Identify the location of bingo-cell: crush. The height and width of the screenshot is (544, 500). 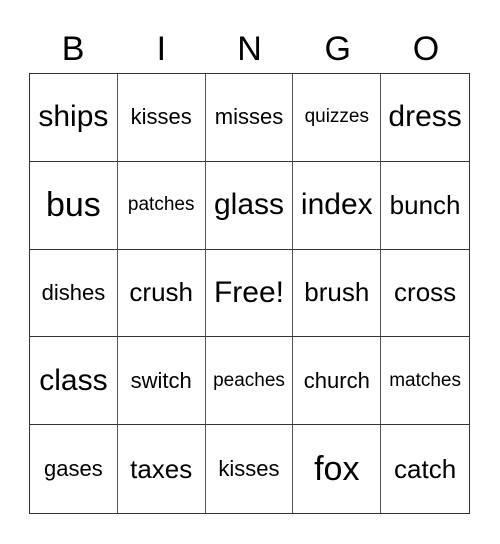
(161, 293).